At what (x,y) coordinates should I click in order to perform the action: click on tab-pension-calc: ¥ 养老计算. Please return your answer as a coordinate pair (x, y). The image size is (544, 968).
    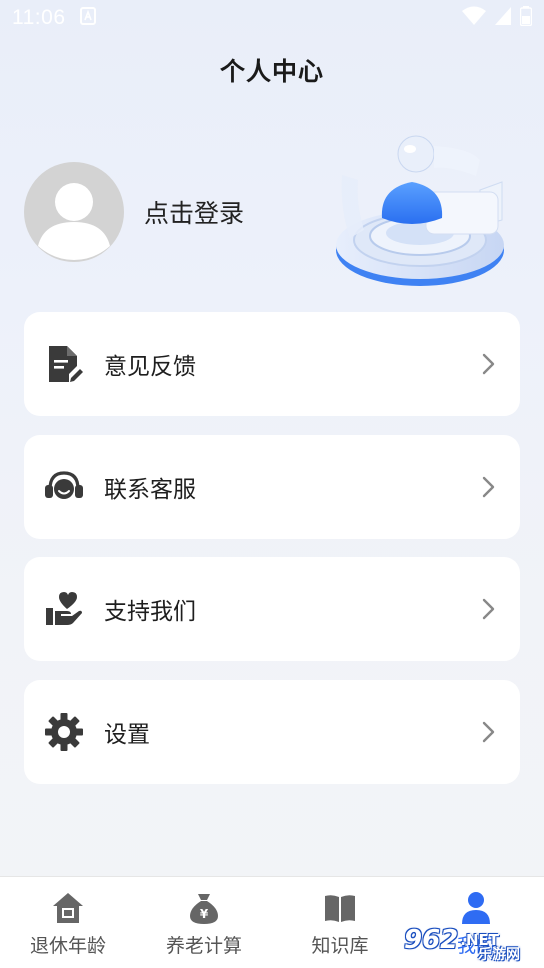
    Looking at the image, I should click on (204, 922).